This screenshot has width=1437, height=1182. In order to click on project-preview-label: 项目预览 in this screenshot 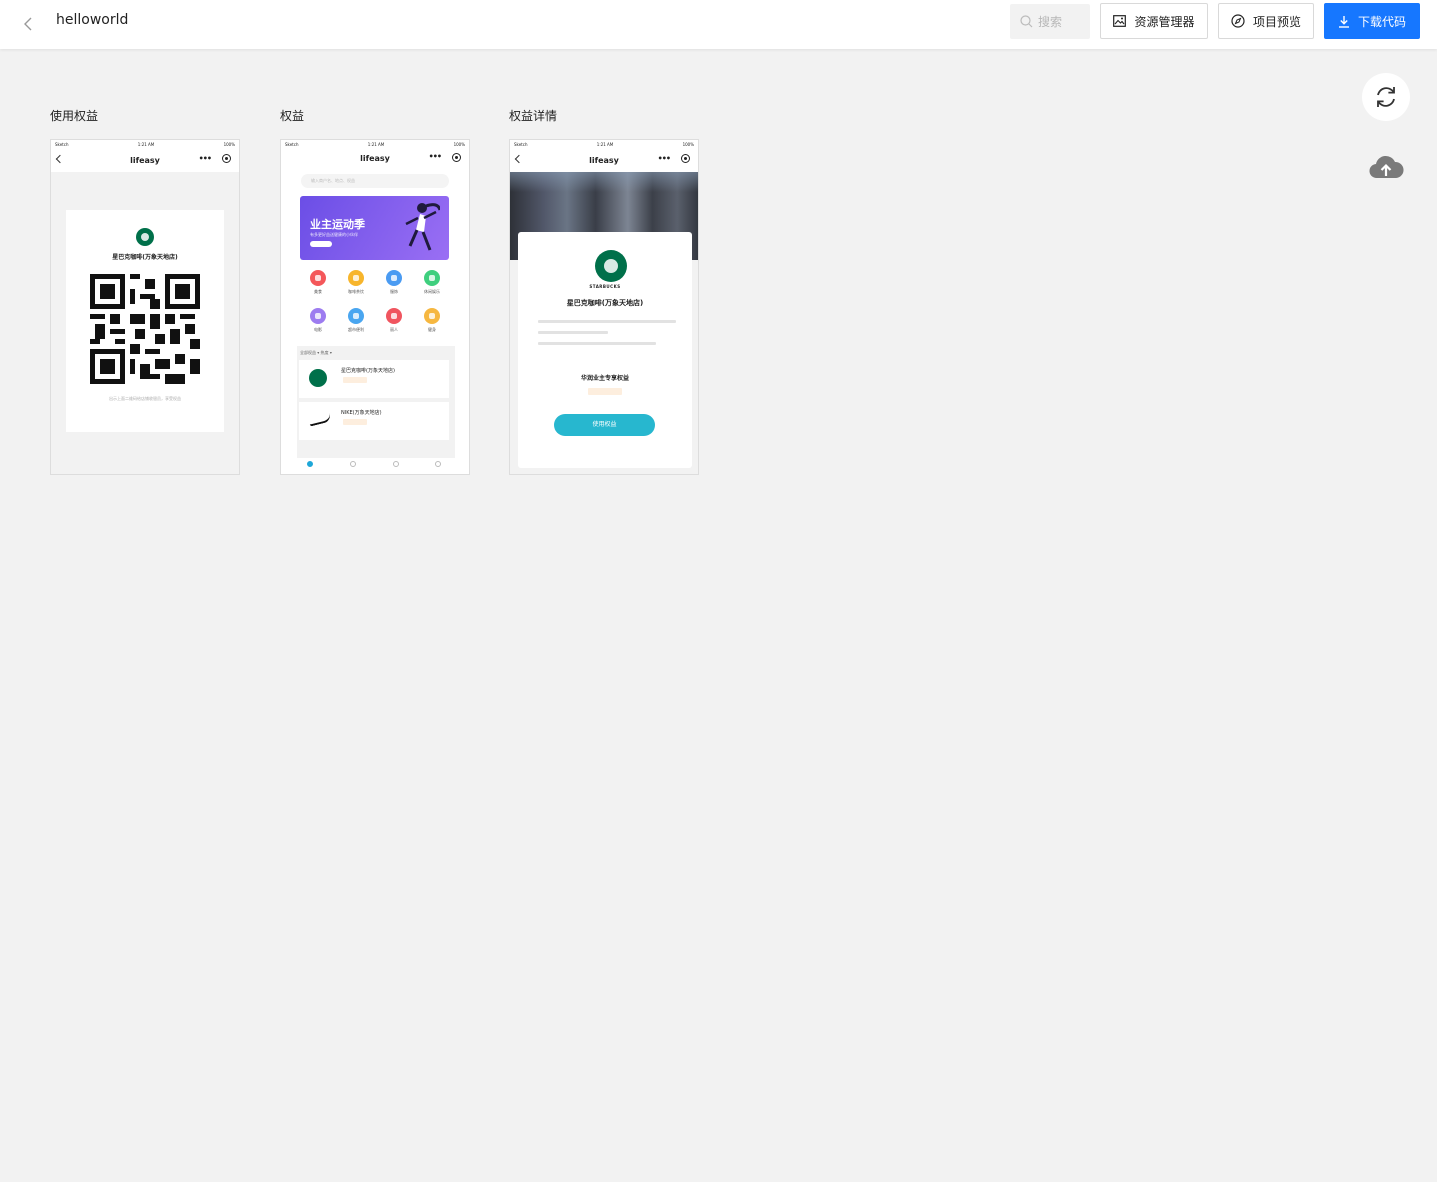, I will do `click(1276, 21)`.